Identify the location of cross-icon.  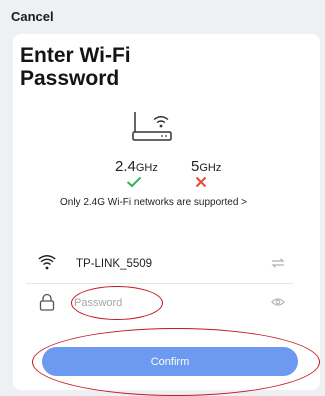
(201, 182).